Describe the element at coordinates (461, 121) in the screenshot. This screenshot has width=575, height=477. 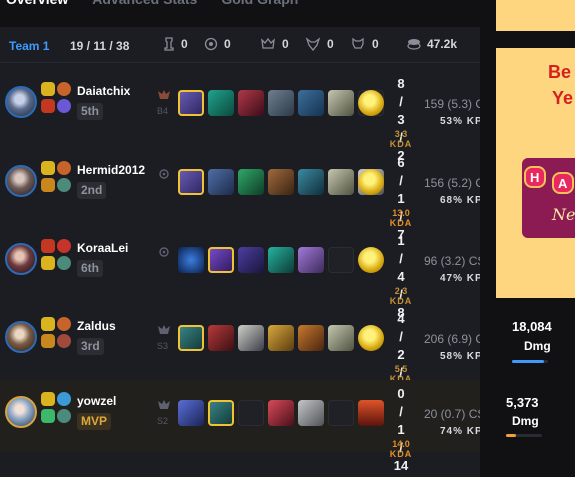
I see `kill-participation: 53% KP` at that location.